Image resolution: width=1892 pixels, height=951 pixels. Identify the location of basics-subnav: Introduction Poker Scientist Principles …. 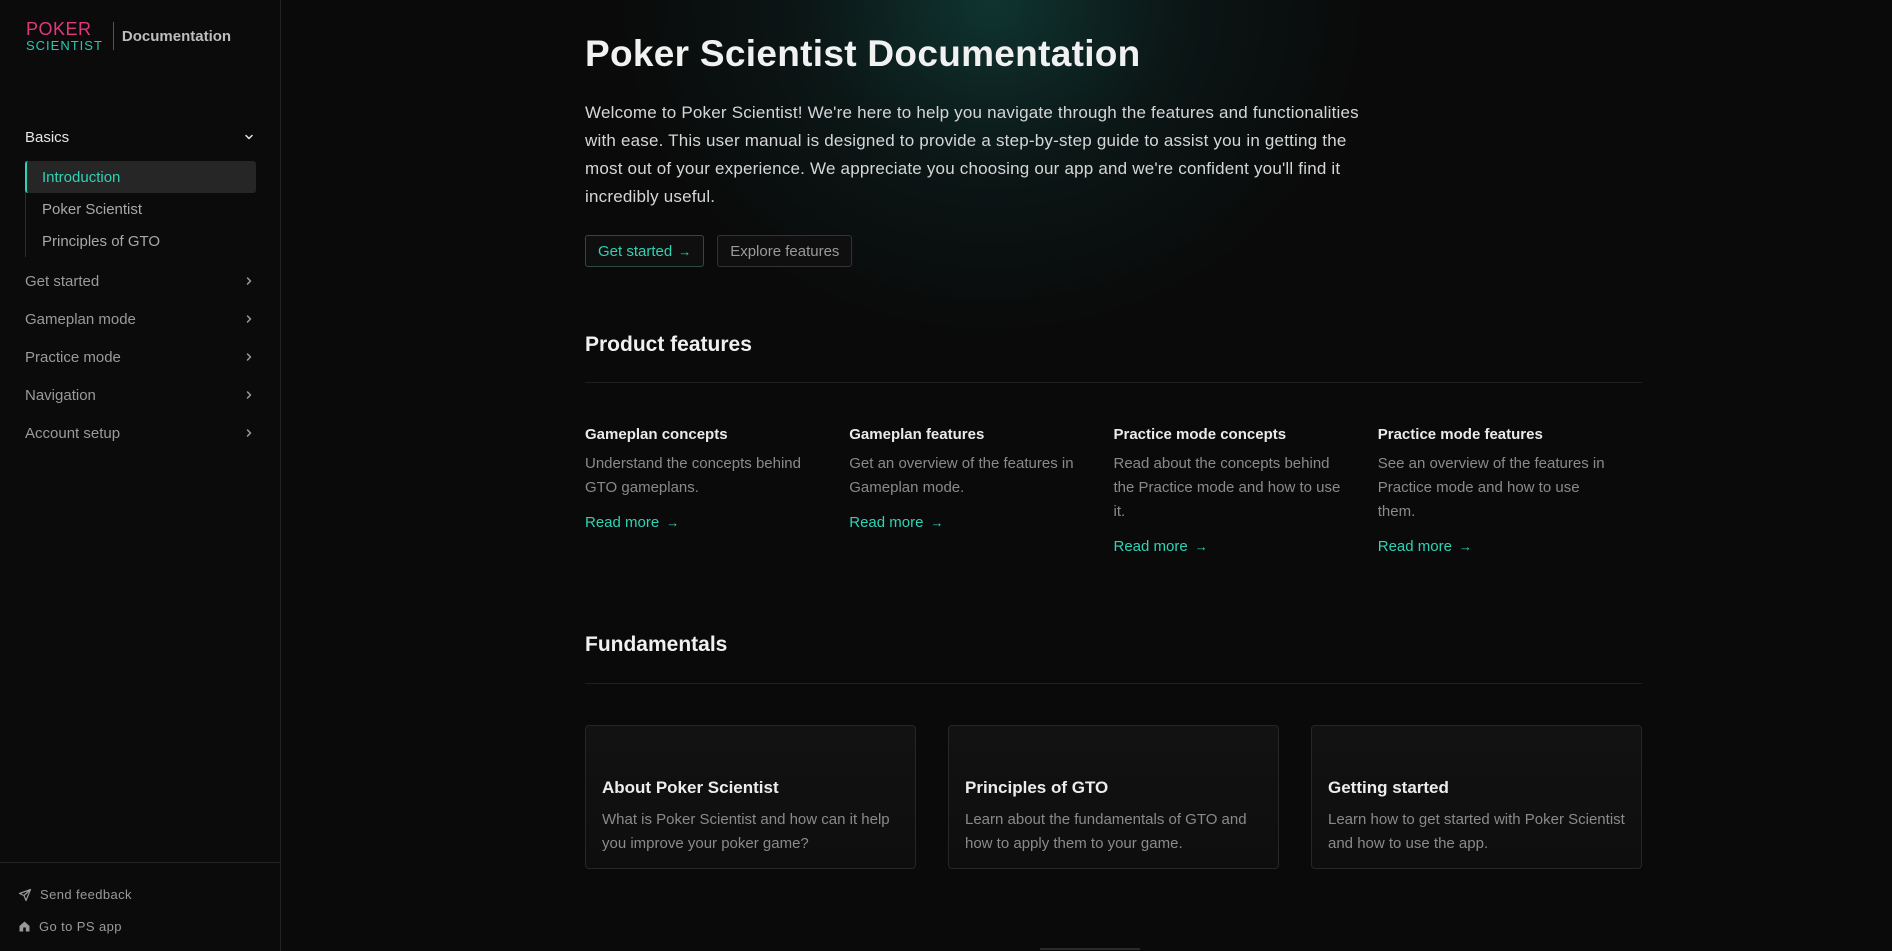
(140, 209).